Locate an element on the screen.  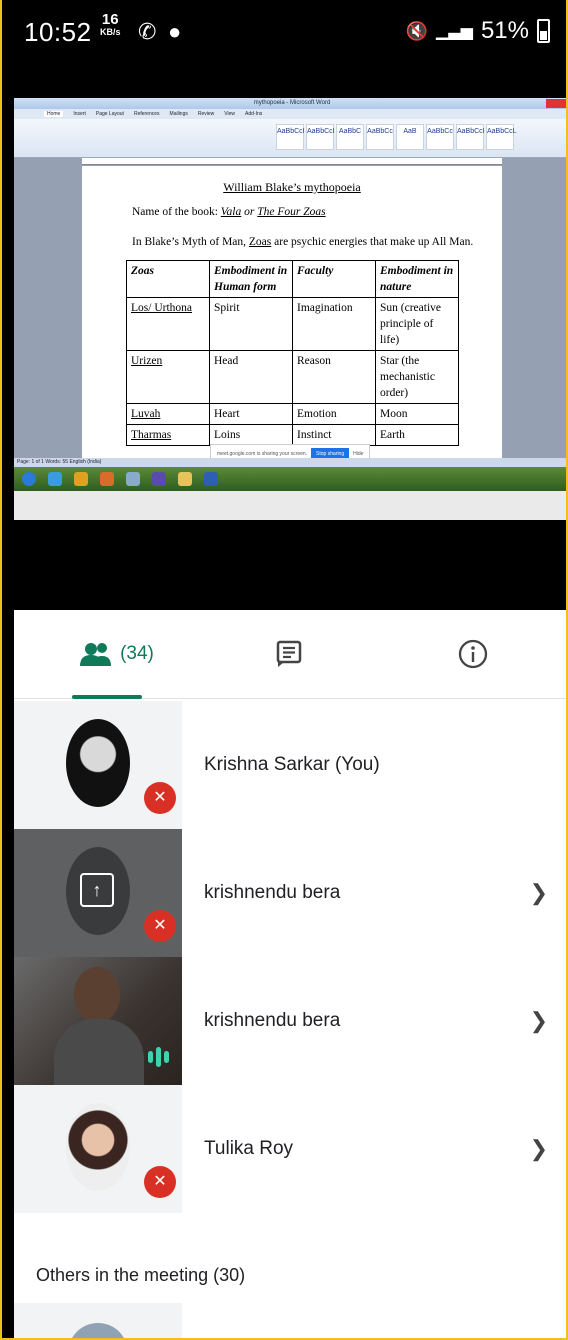
speaking-icon is located at coordinates (158, 1057).